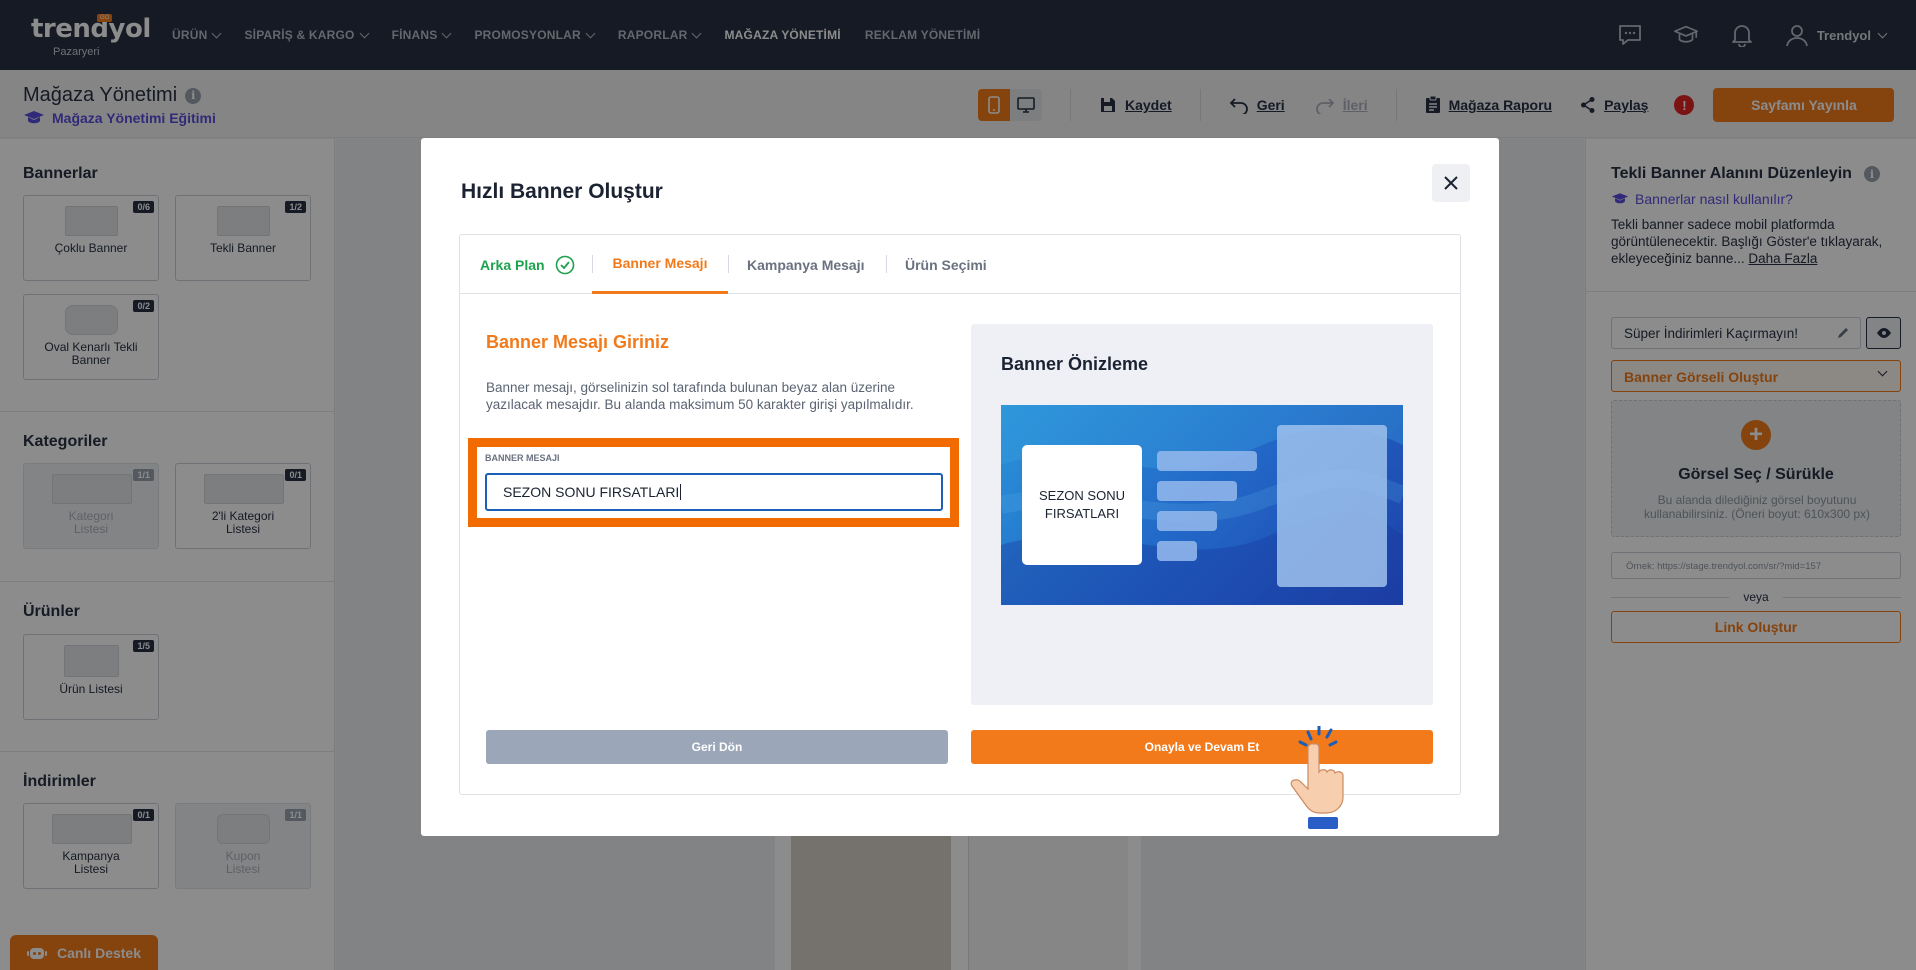  What do you see at coordinates (1202, 505) in the screenshot?
I see `preview-banner-image: SEZON SONU FIRSATLARI` at bounding box center [1202, 505].